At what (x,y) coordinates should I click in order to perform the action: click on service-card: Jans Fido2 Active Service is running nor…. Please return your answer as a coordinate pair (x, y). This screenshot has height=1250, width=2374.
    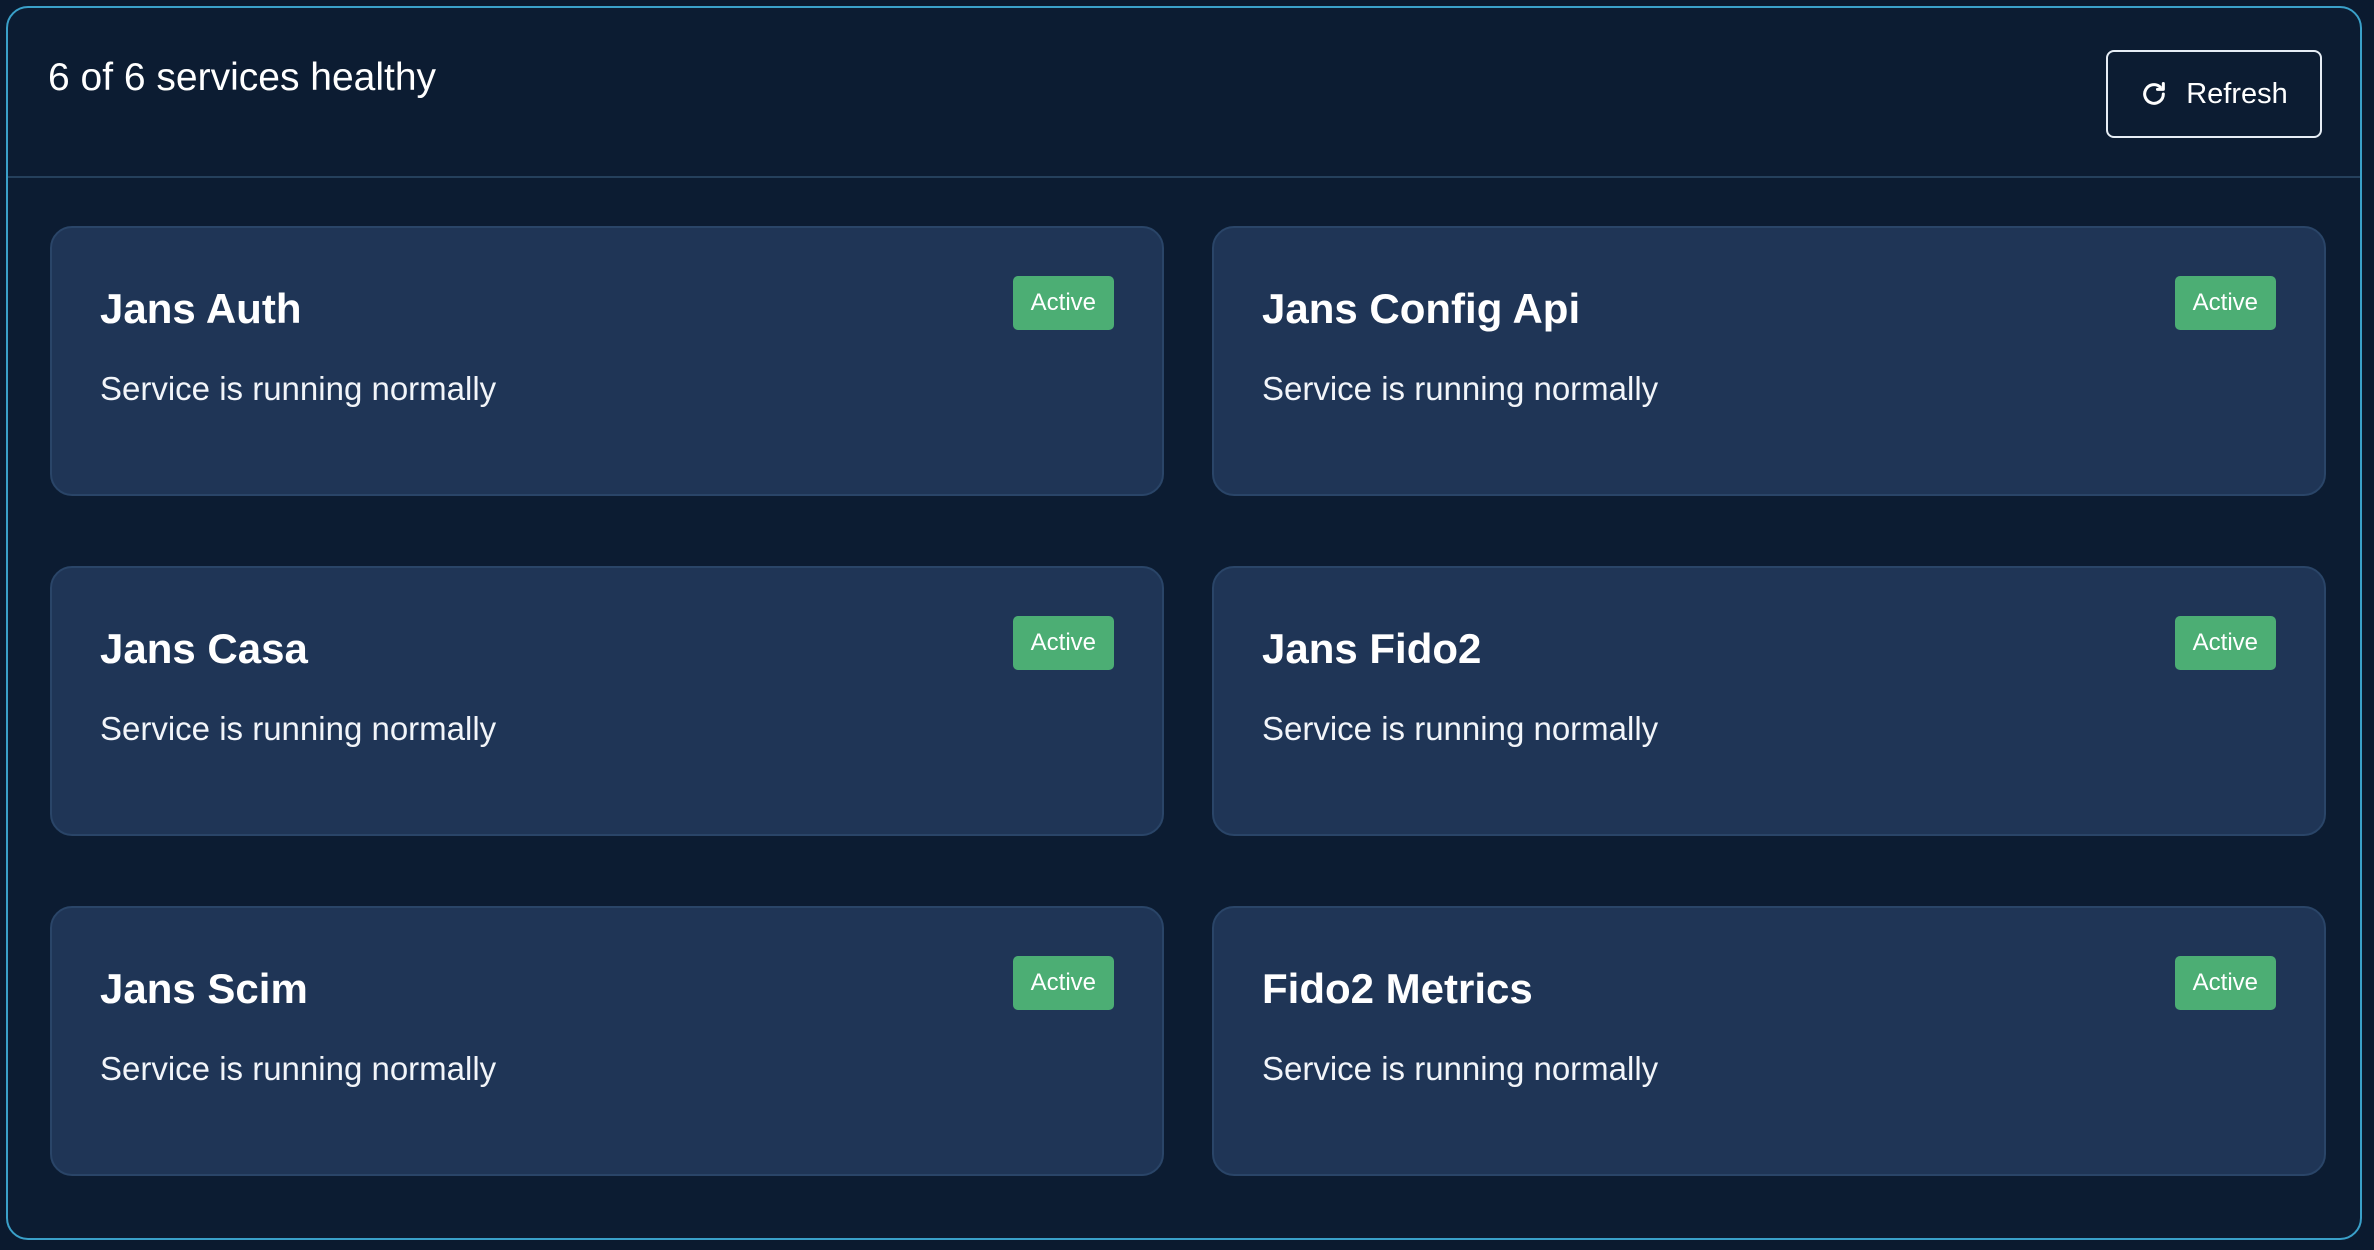
    Looking at the image, I should click on (1769, 701).